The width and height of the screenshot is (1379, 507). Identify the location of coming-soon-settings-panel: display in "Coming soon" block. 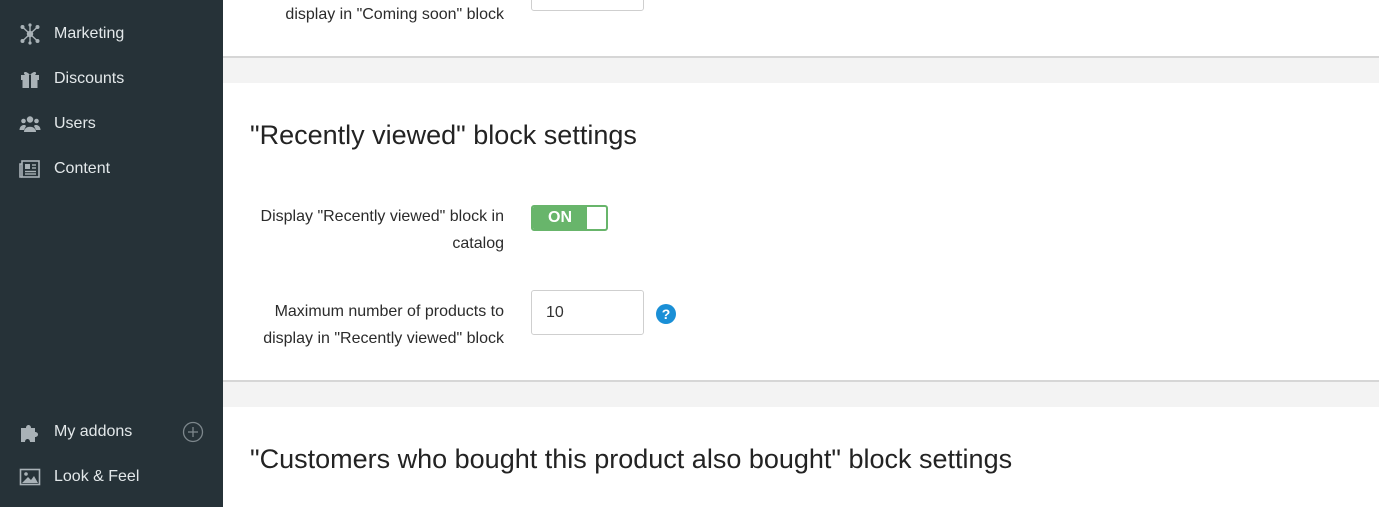
(801, 29).